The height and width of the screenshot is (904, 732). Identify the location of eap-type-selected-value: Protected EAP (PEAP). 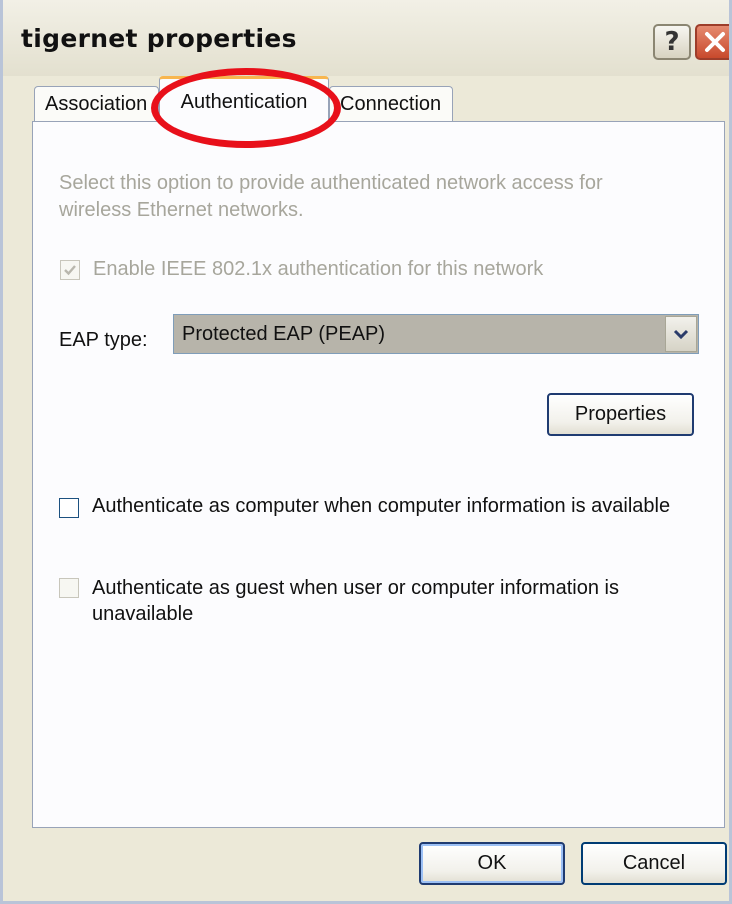
(284, 334).